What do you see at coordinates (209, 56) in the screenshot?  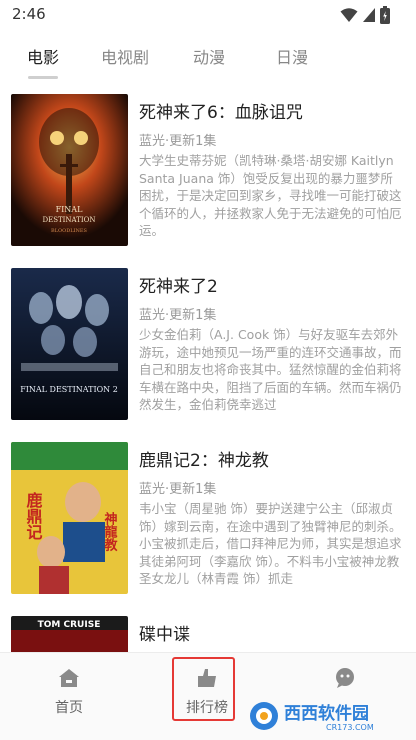 I see `tab-anime: 动漫` at bounding box center [209, 56].